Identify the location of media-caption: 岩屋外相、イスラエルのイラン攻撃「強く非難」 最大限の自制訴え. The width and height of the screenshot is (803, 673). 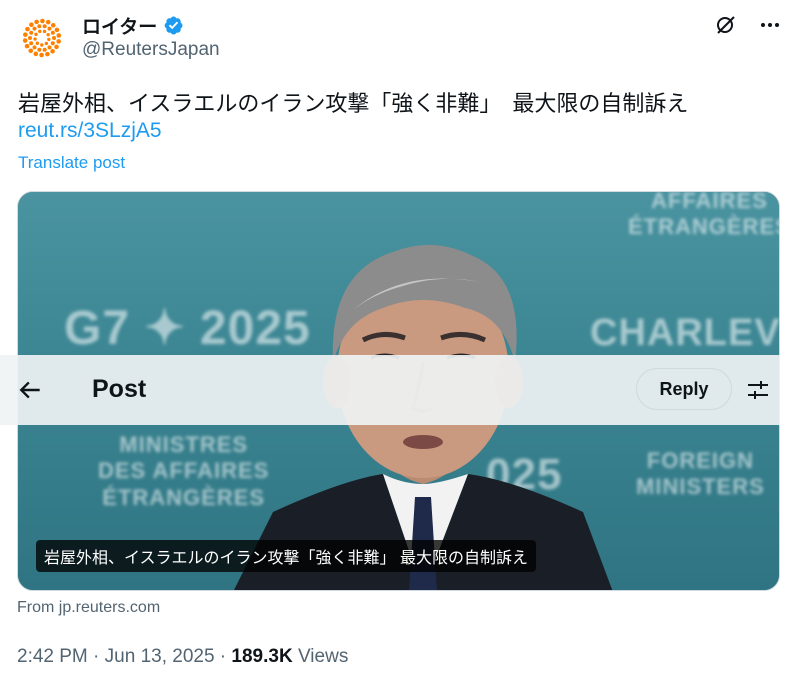
(286, 556).